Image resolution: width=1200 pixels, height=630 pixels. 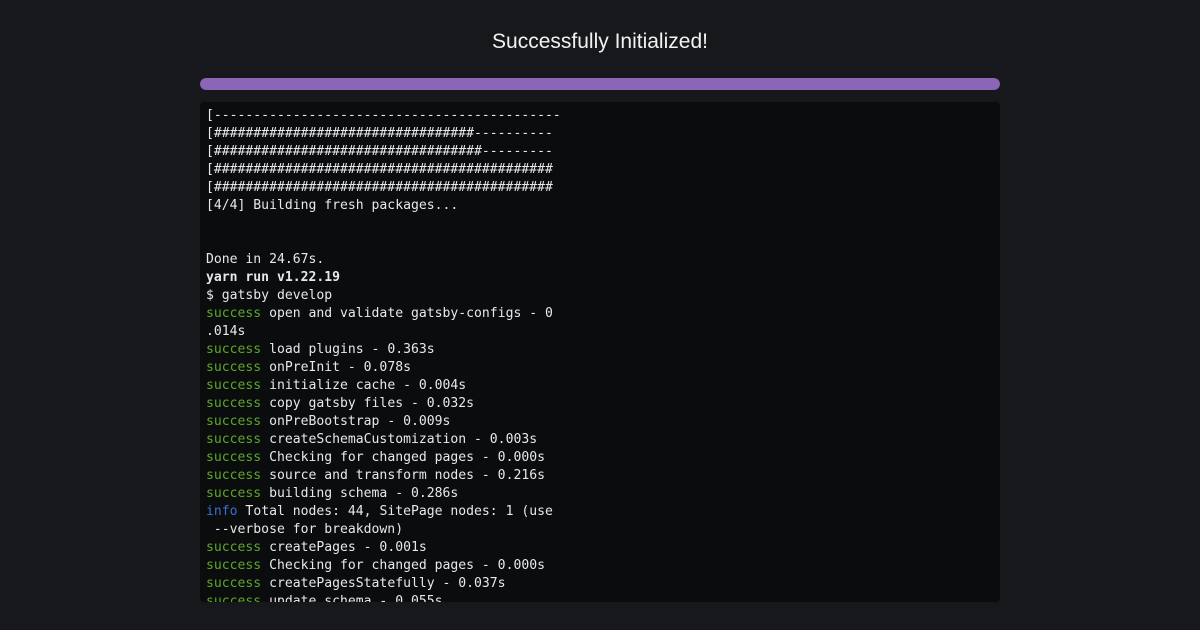 I want to click on terminal-line: success building schema - 0.286s, so click(x=386, y=494).